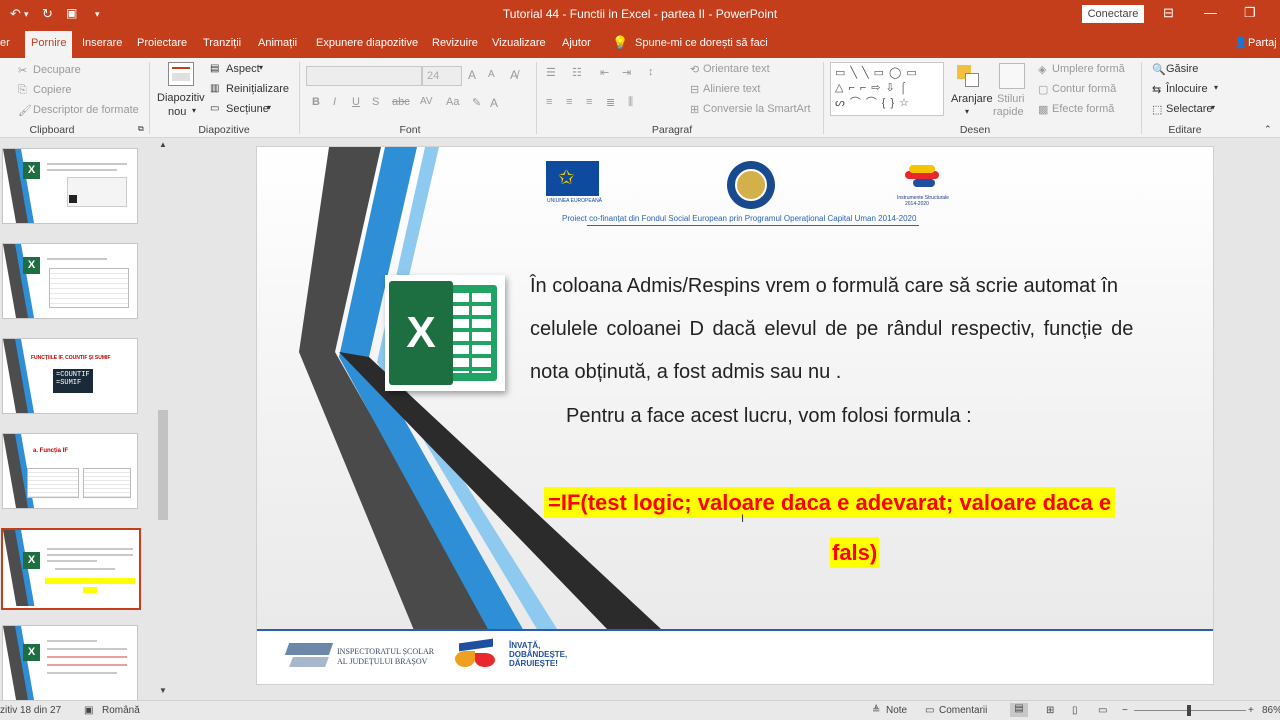 This screenshot has height=720, width=1280. I want to click on quick-styles-button-line2: rapide, so click(1008, 112).